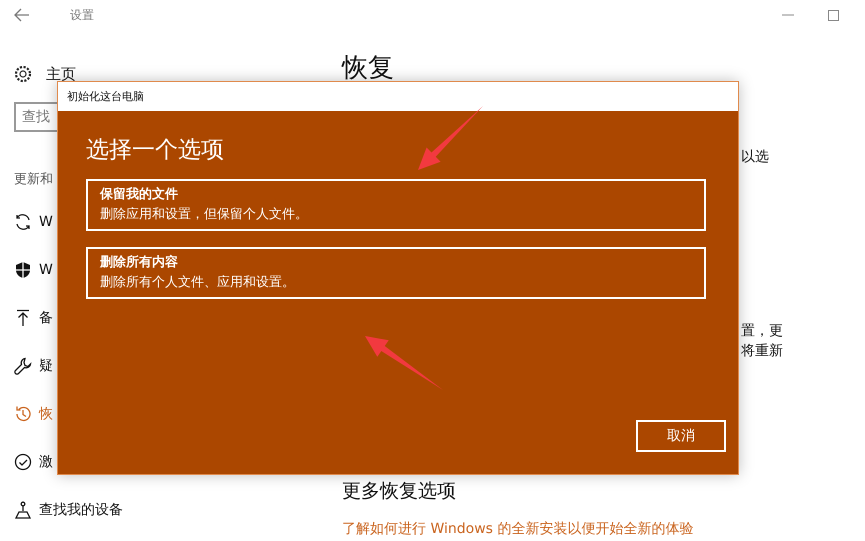 The image size is (865, 541). I want to click on body-text: 以选, so click(755, 157).